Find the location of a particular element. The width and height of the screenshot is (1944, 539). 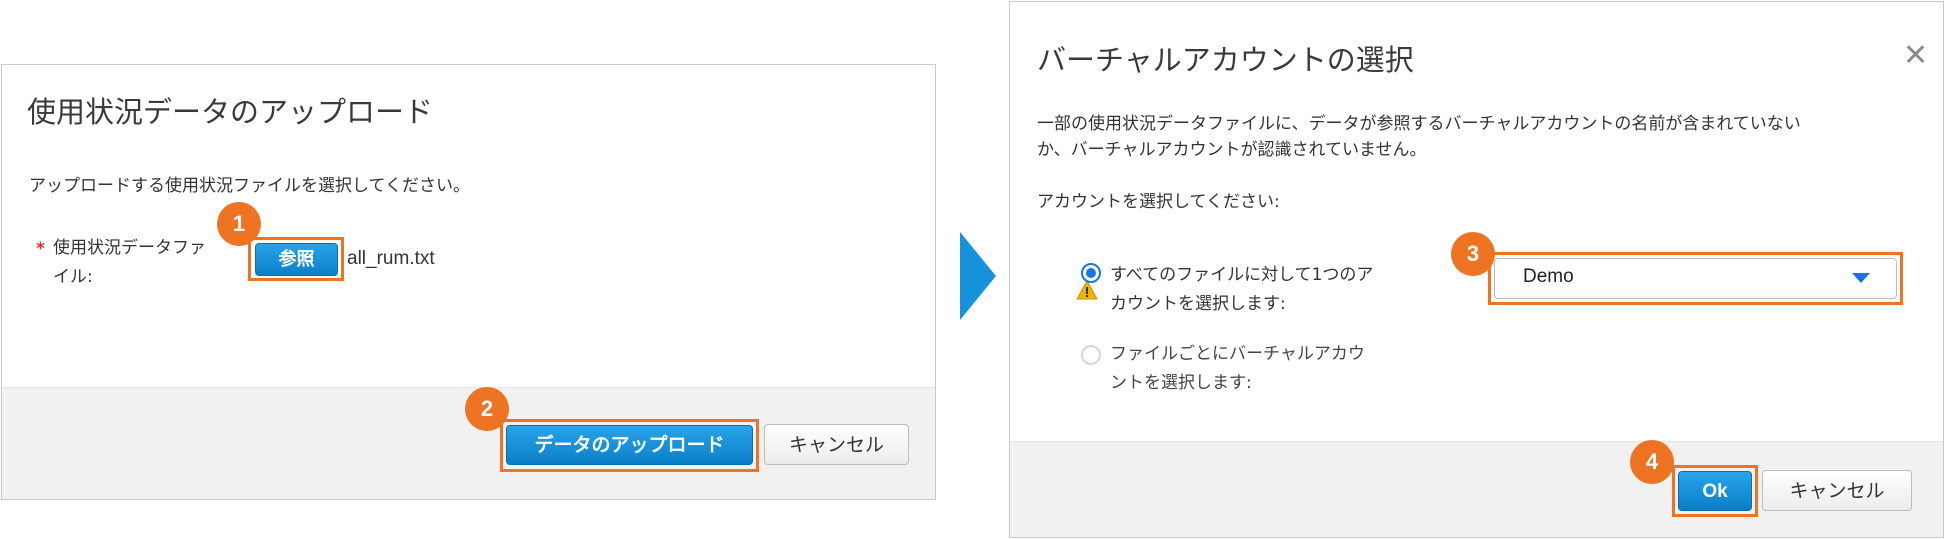

message-line-2: か、バーチャルアカウントが認識されていません。 is located at coordinates (1232, 150).